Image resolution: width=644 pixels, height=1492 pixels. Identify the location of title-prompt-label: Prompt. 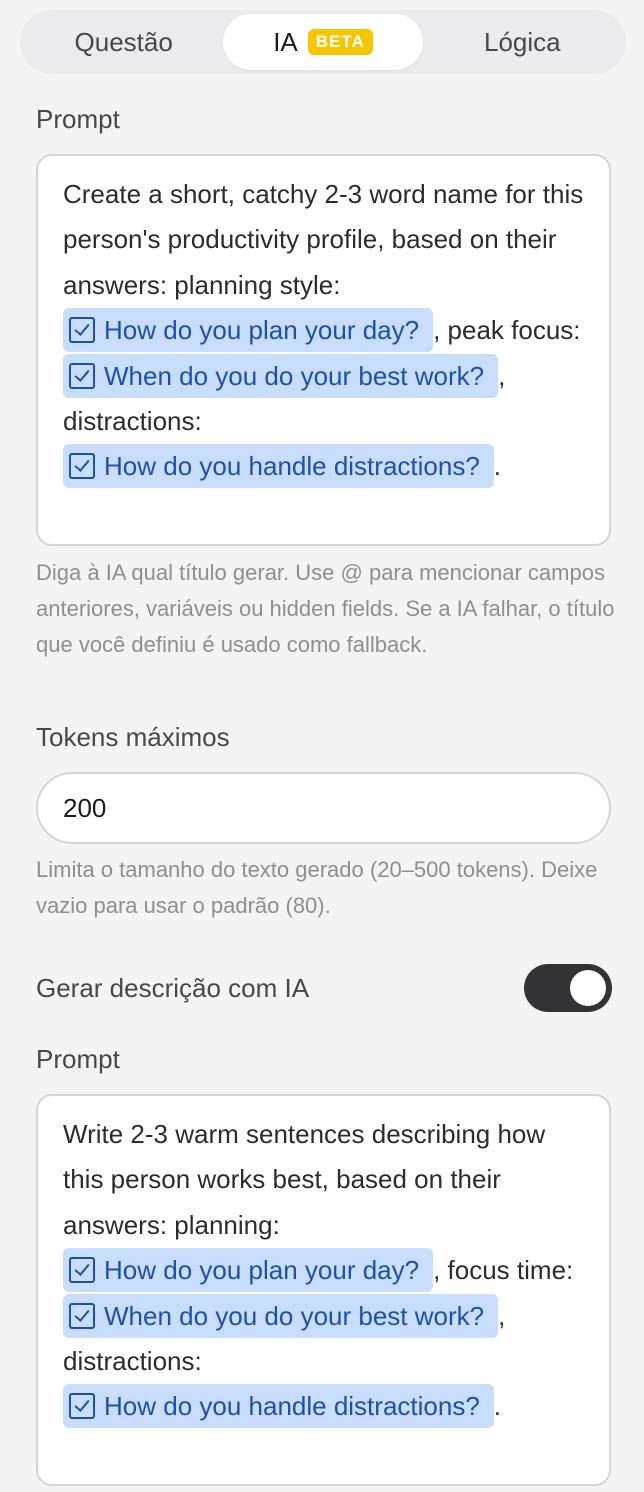
(78, 119).